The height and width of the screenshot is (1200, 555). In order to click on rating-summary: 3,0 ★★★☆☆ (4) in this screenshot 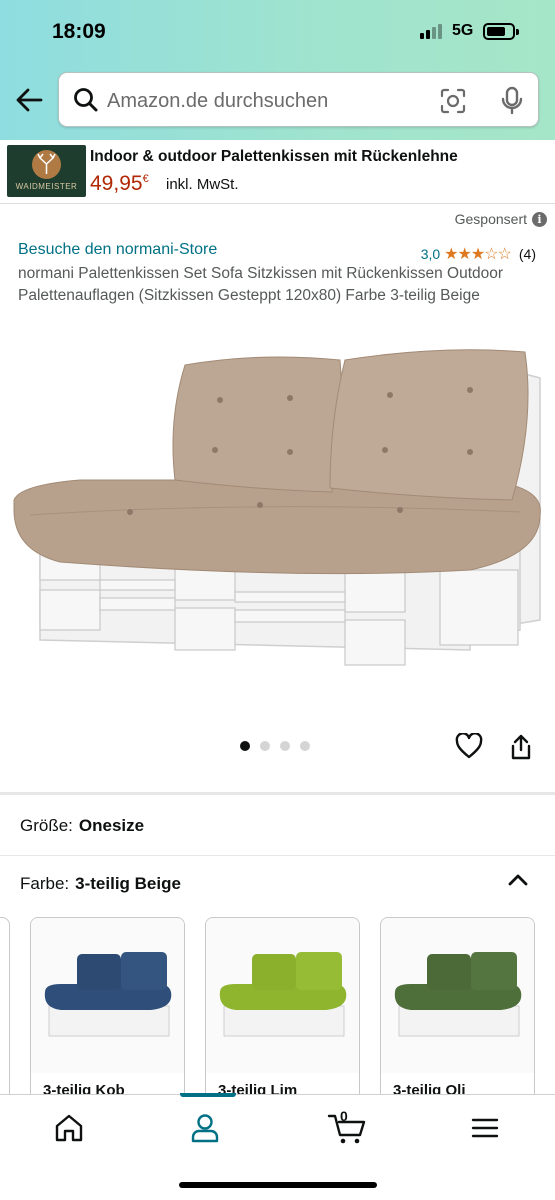, I will do `click(478, 254)`.